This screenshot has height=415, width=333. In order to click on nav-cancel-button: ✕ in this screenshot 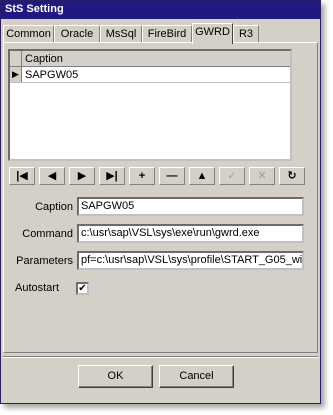, I will do `click(262, 176)`.